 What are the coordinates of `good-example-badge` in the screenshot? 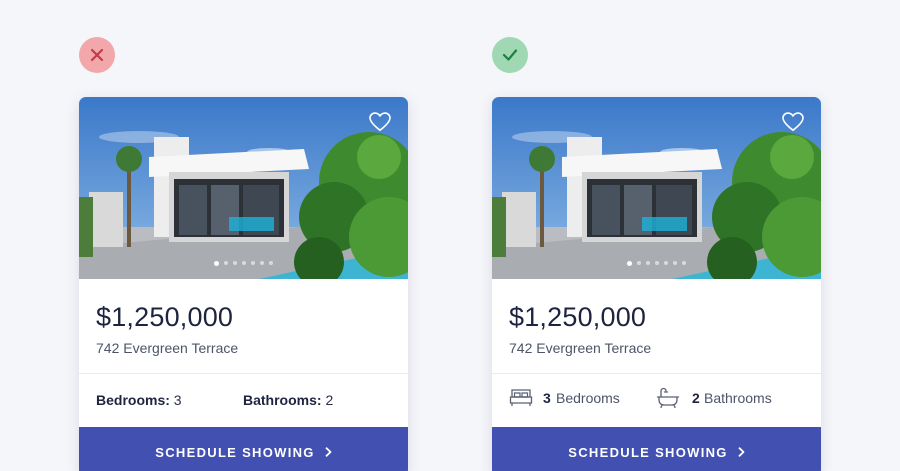 It's located at (510, 55).